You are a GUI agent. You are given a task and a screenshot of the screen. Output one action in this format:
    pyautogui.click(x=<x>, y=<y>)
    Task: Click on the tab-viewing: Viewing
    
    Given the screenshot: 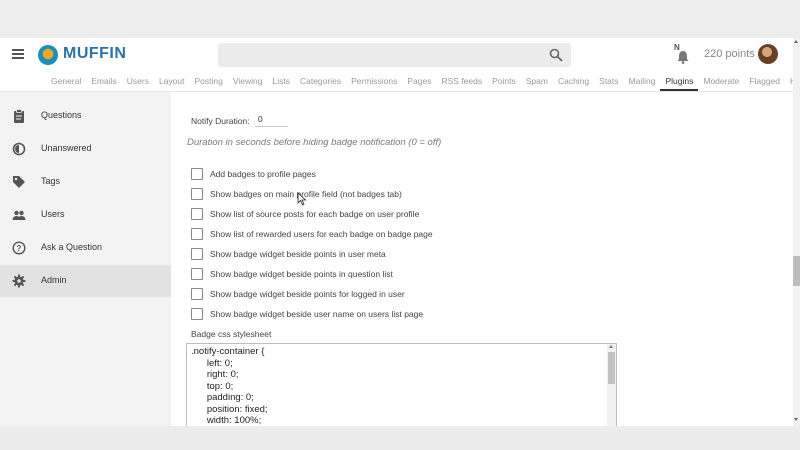 What is the action you would take?
    pyautogui.click(x=248, y=81)
    